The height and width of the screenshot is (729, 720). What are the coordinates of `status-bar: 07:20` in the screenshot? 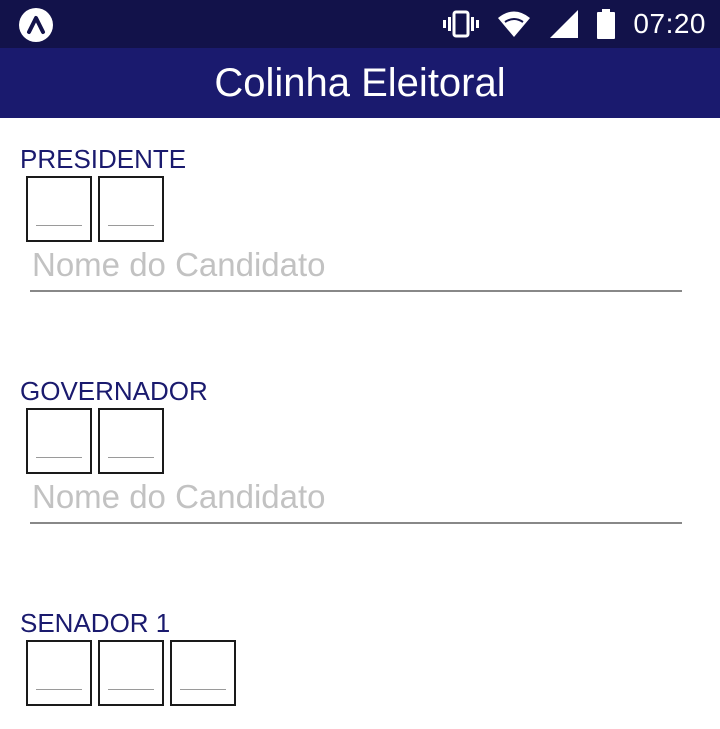 It's located at (360, 24).